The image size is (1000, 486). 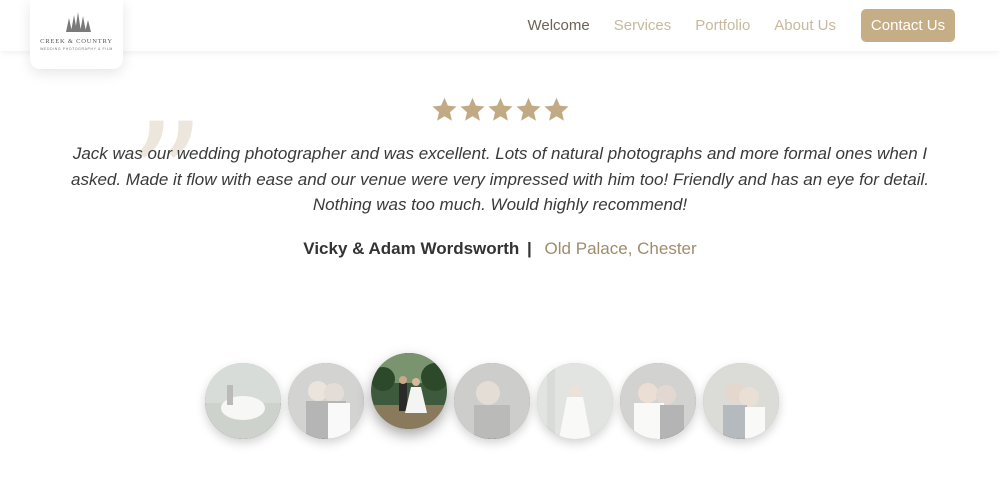 I want to click on author-name: Vicky & Adam Wordsworth, so click(x=411, y=248).